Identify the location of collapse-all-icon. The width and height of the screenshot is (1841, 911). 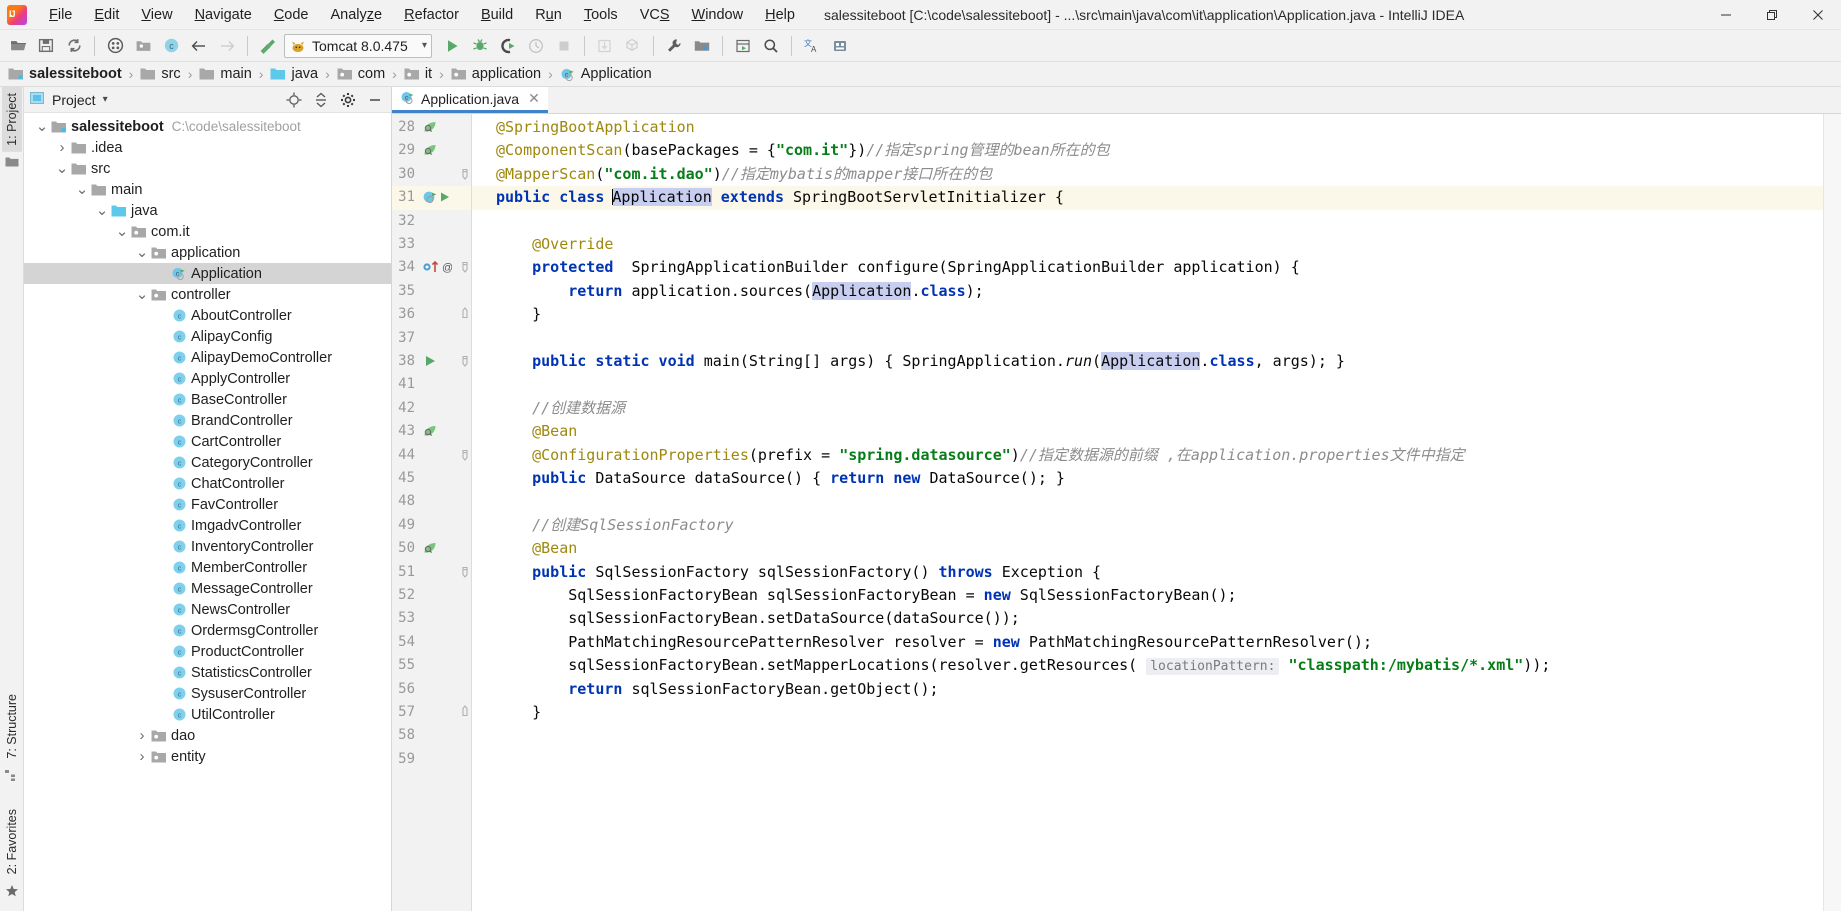
(321, 100).